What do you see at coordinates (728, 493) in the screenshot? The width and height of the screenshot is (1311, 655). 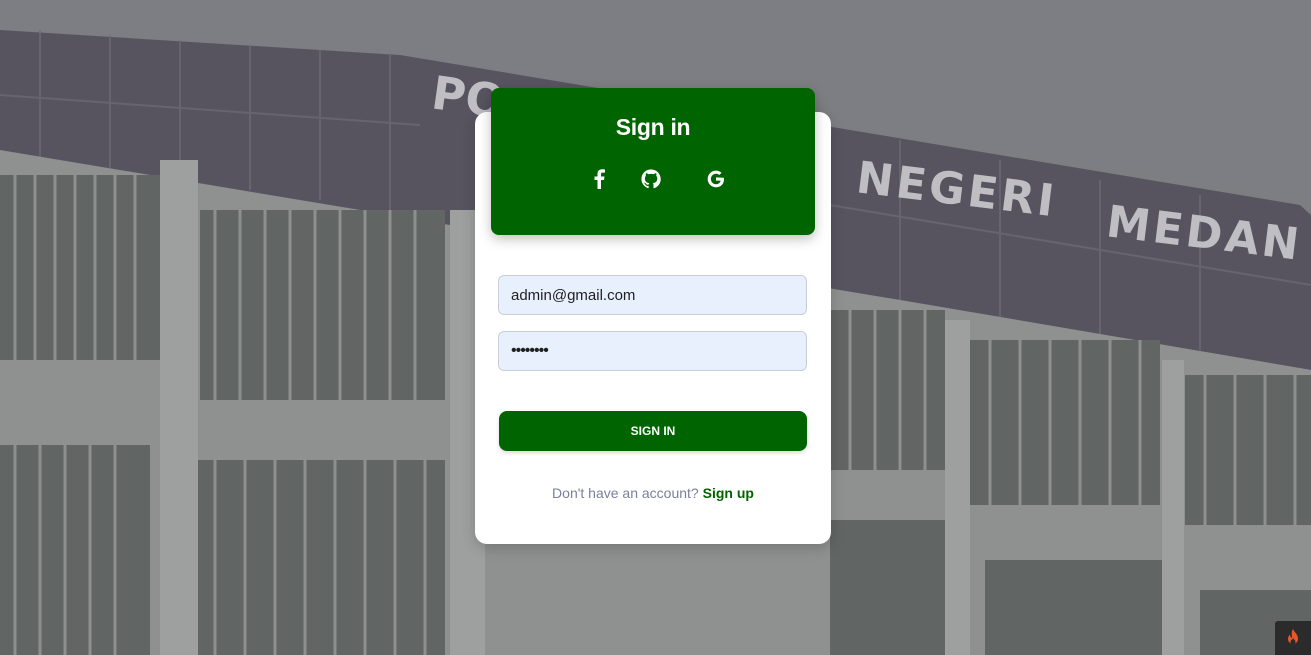 I see `sign-up-link: Sign up` at bounding box center [728, 493].